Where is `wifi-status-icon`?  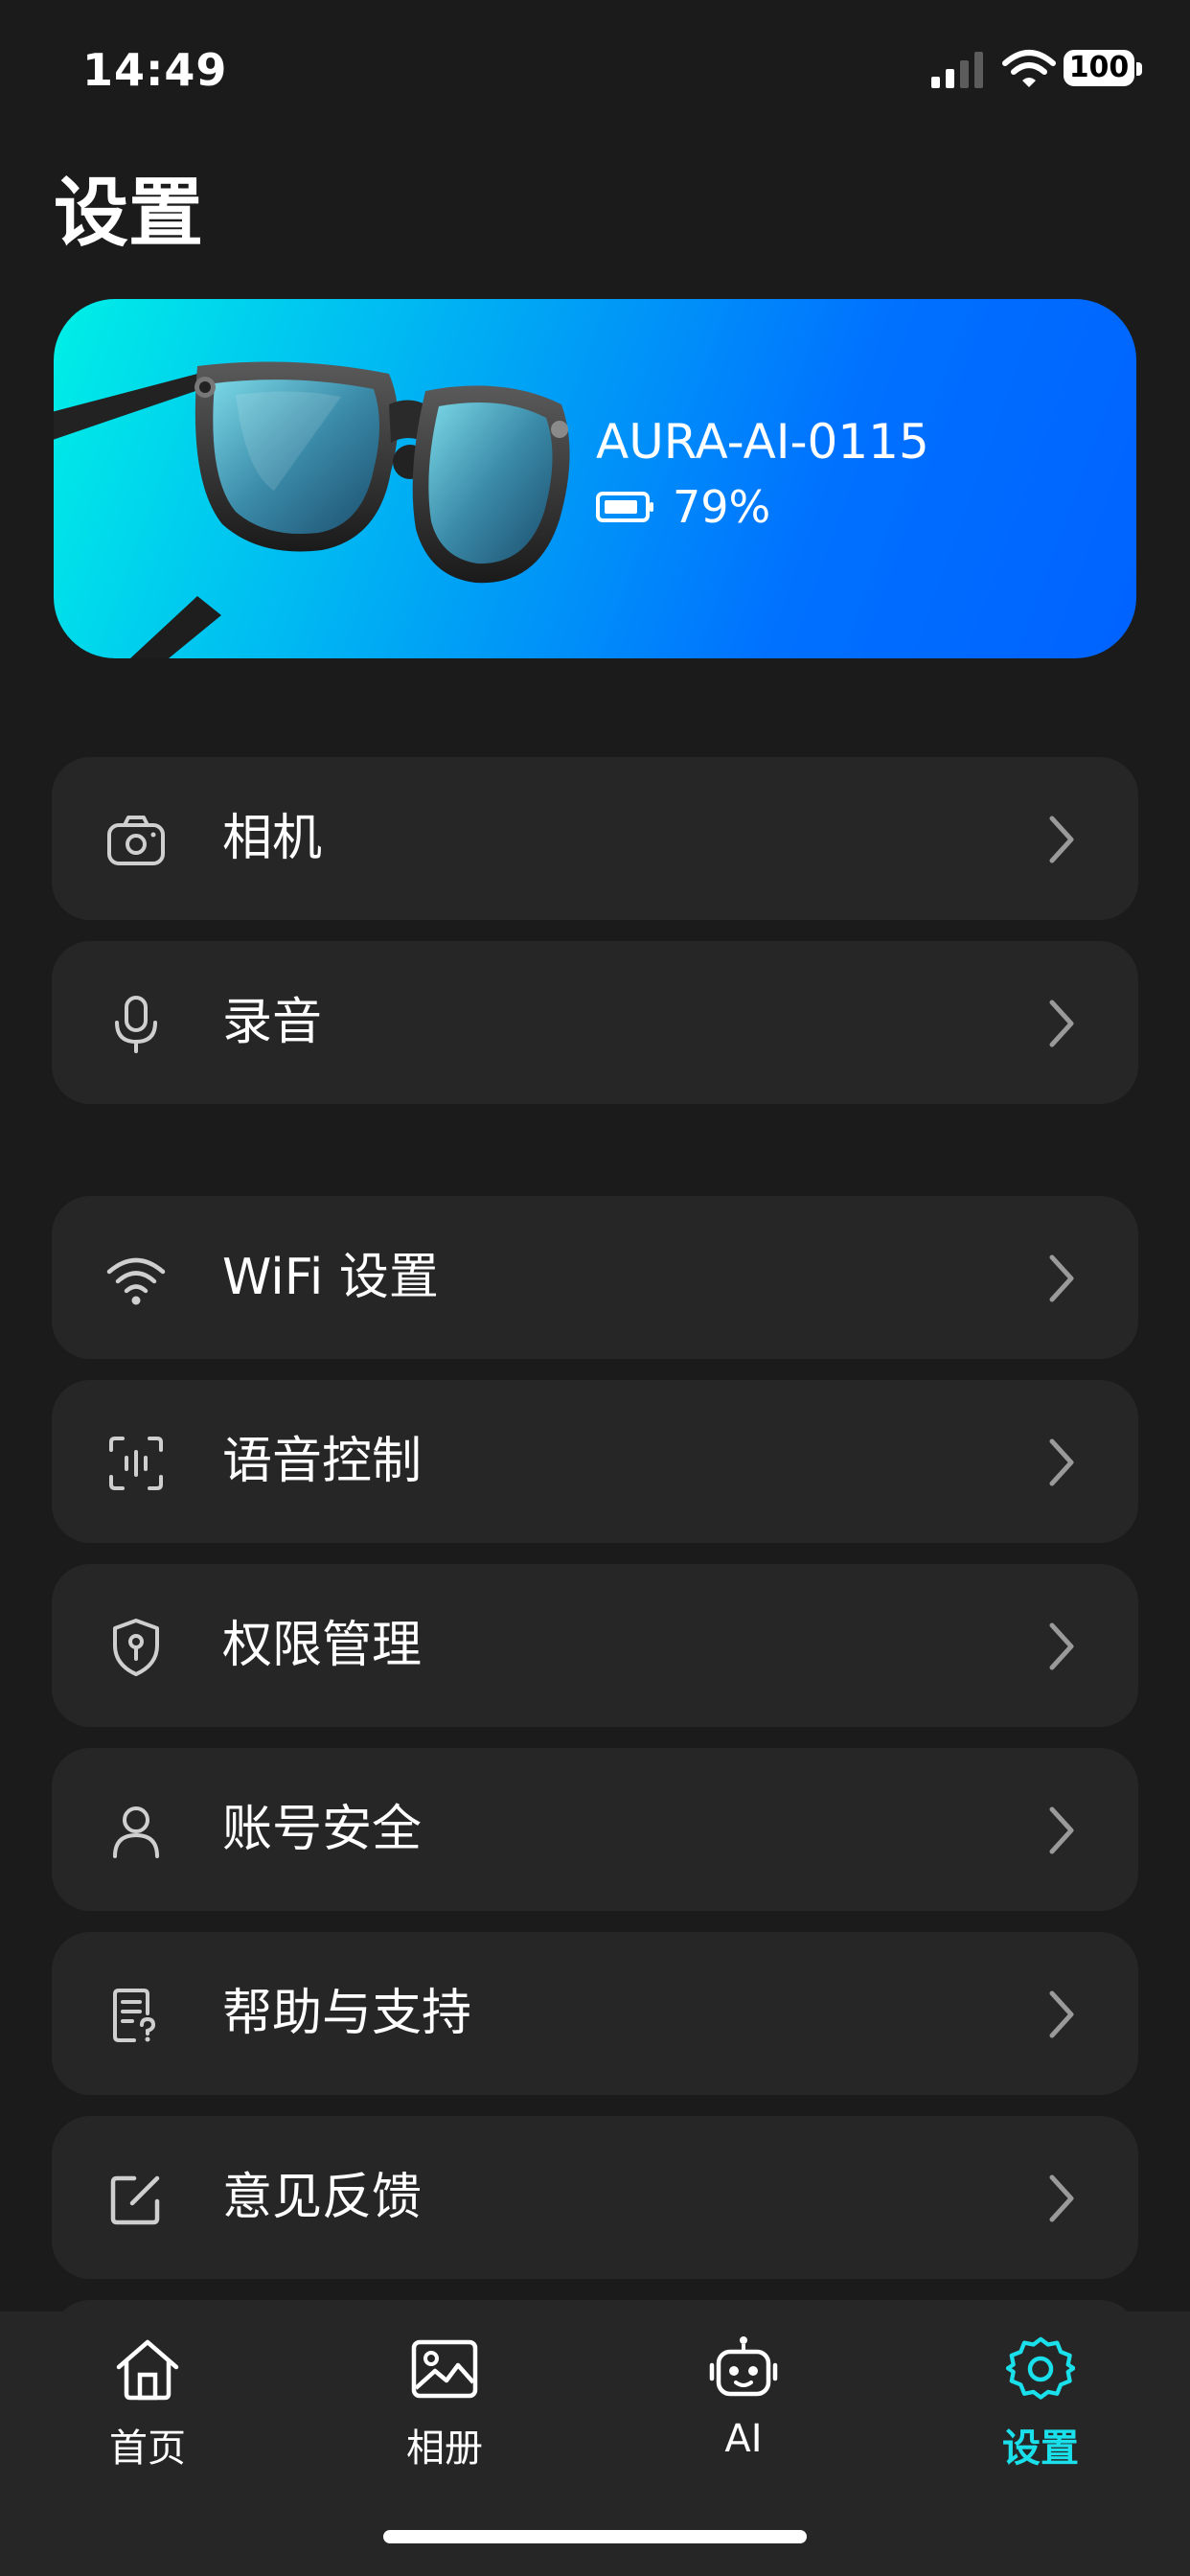 wifi-status-icon is located at coordinates (1029, 68).